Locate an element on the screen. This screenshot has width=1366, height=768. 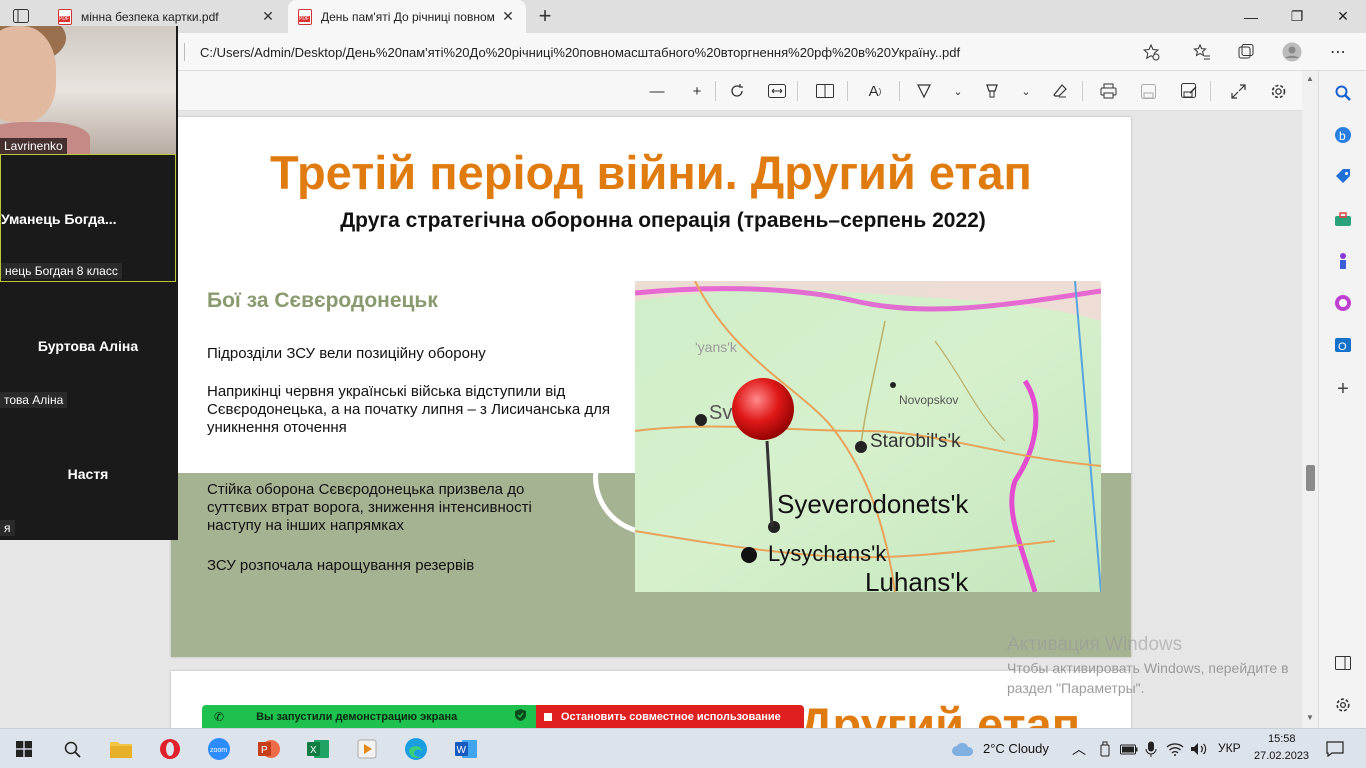
hide-sidebar-icon is located at coordinates (1343, 663).